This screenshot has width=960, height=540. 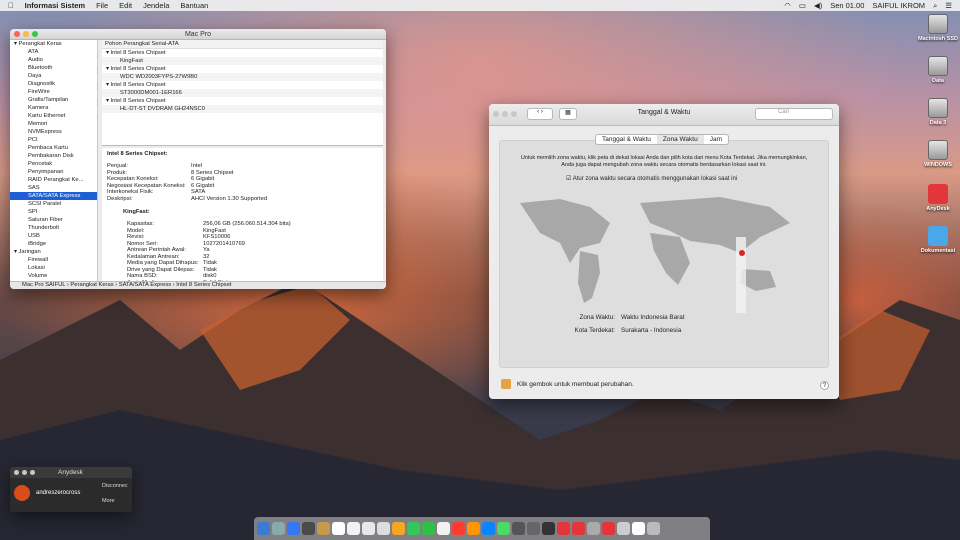 I want to click on sidebar-item: Kamera, so click(x=53, y=108).